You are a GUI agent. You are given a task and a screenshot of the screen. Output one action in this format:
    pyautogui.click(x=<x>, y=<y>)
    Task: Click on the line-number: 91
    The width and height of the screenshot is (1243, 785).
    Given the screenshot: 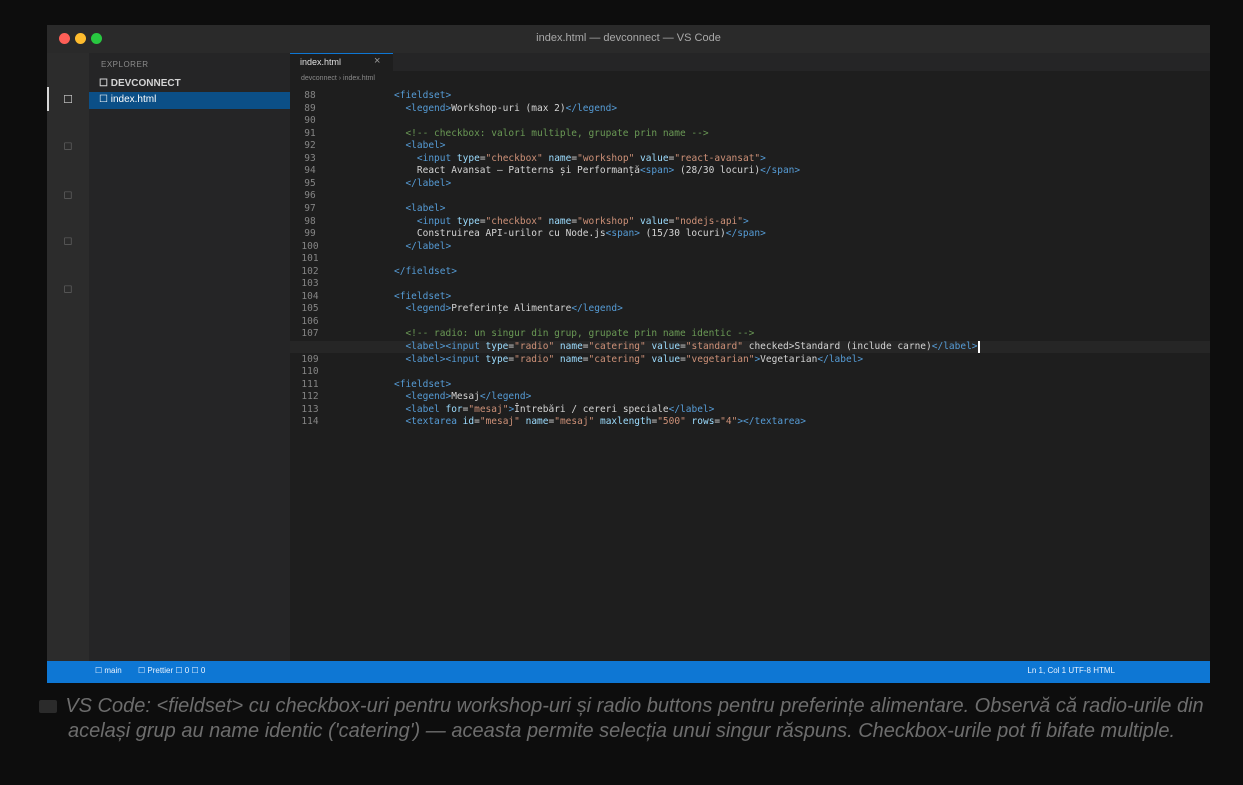 What is the action you would take?
    pyautogui.click(x=310, y=133)
    